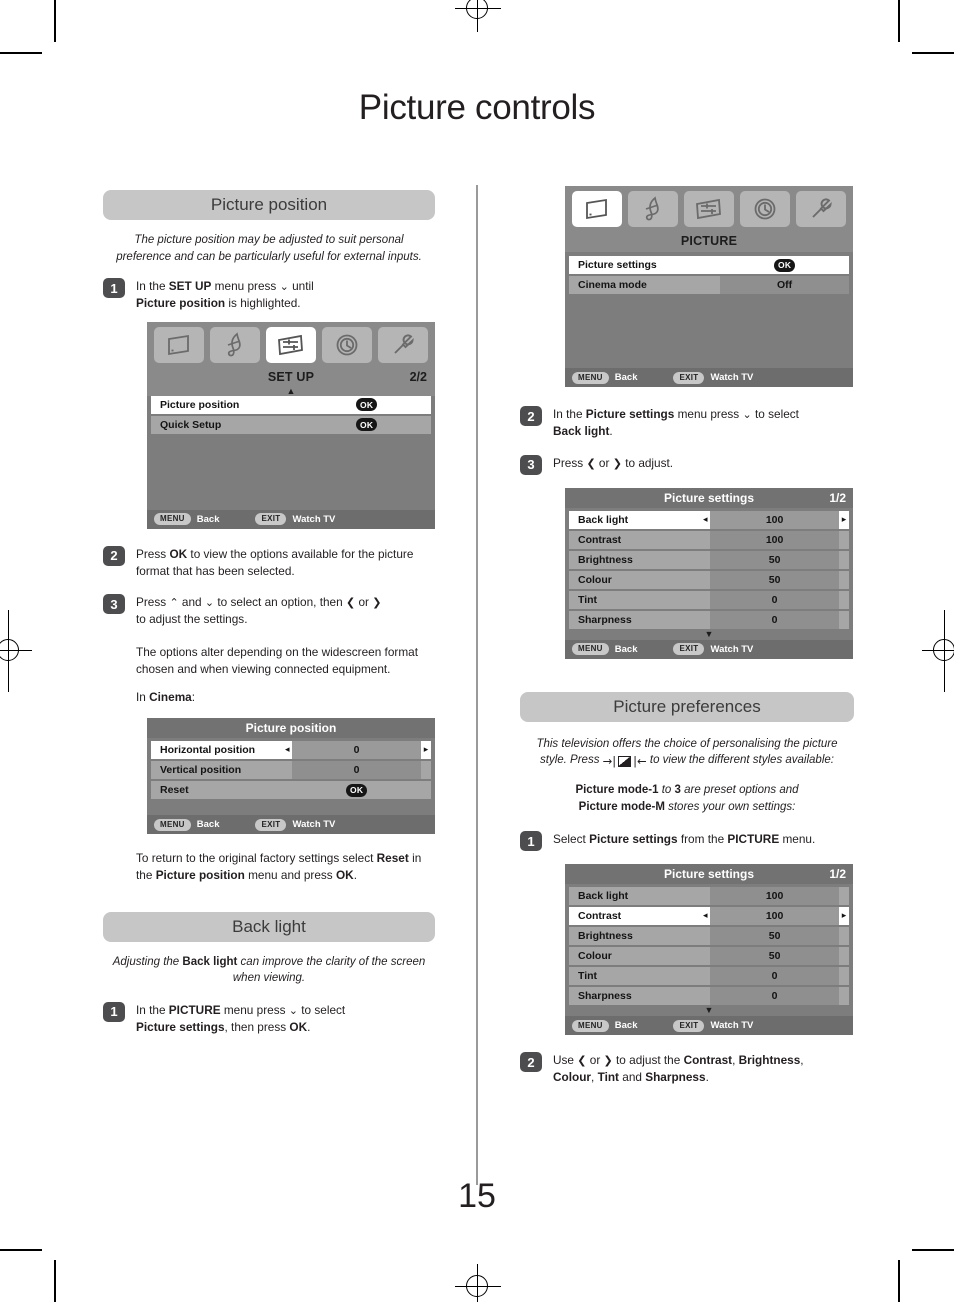 This screenshot has height=1302, width=954. Describe the element at coordinates (291, 424) in the screenshot. I see `osd-row: Quick Setup OK` at that location.